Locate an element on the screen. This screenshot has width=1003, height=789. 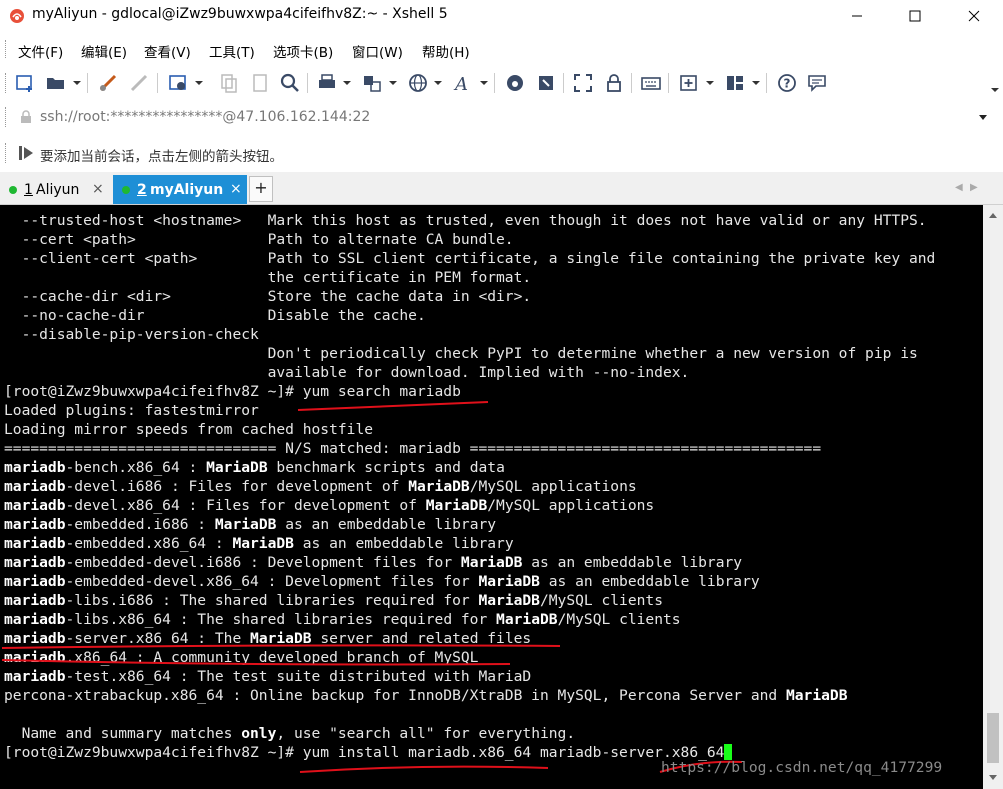
keyboard-icon is located at coordinates (651, 83).